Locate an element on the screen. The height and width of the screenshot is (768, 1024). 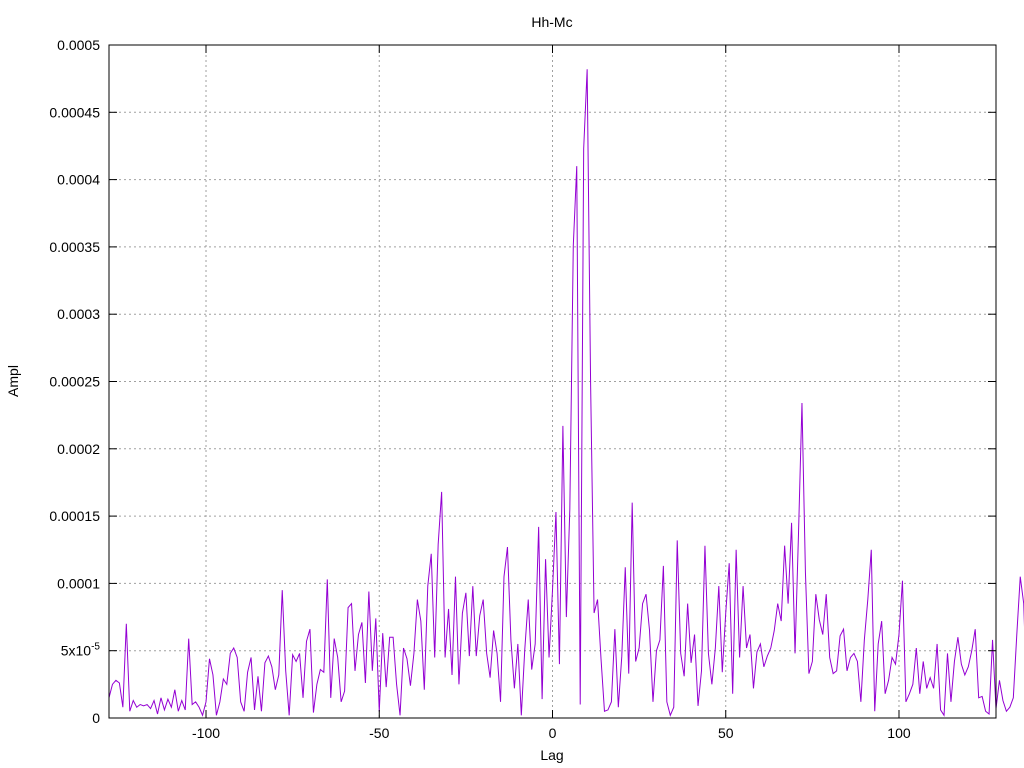
x-tick-label: 100 is located at coordinates (899, 733).